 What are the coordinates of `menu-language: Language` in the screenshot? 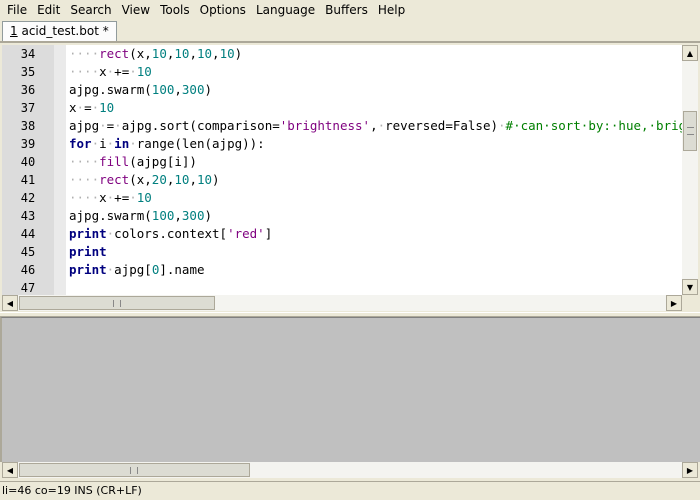 It's located at (285, 10).